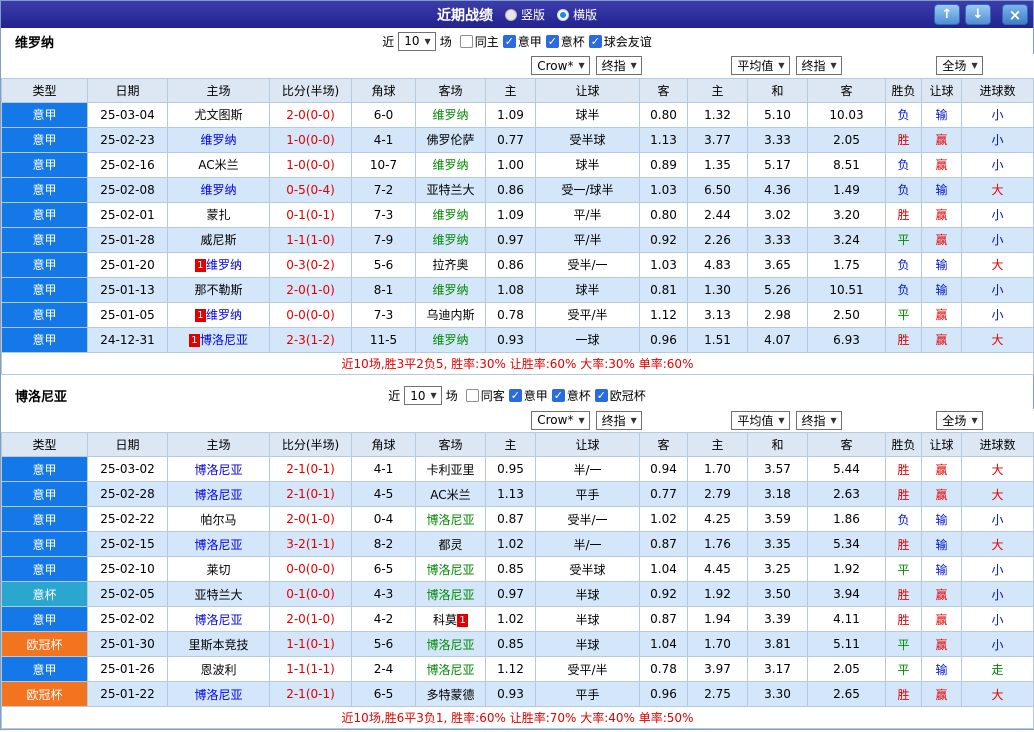 The height and width of the screenshot is (732, 1034). I want to click on close-button: ×, so click(1015, 14).